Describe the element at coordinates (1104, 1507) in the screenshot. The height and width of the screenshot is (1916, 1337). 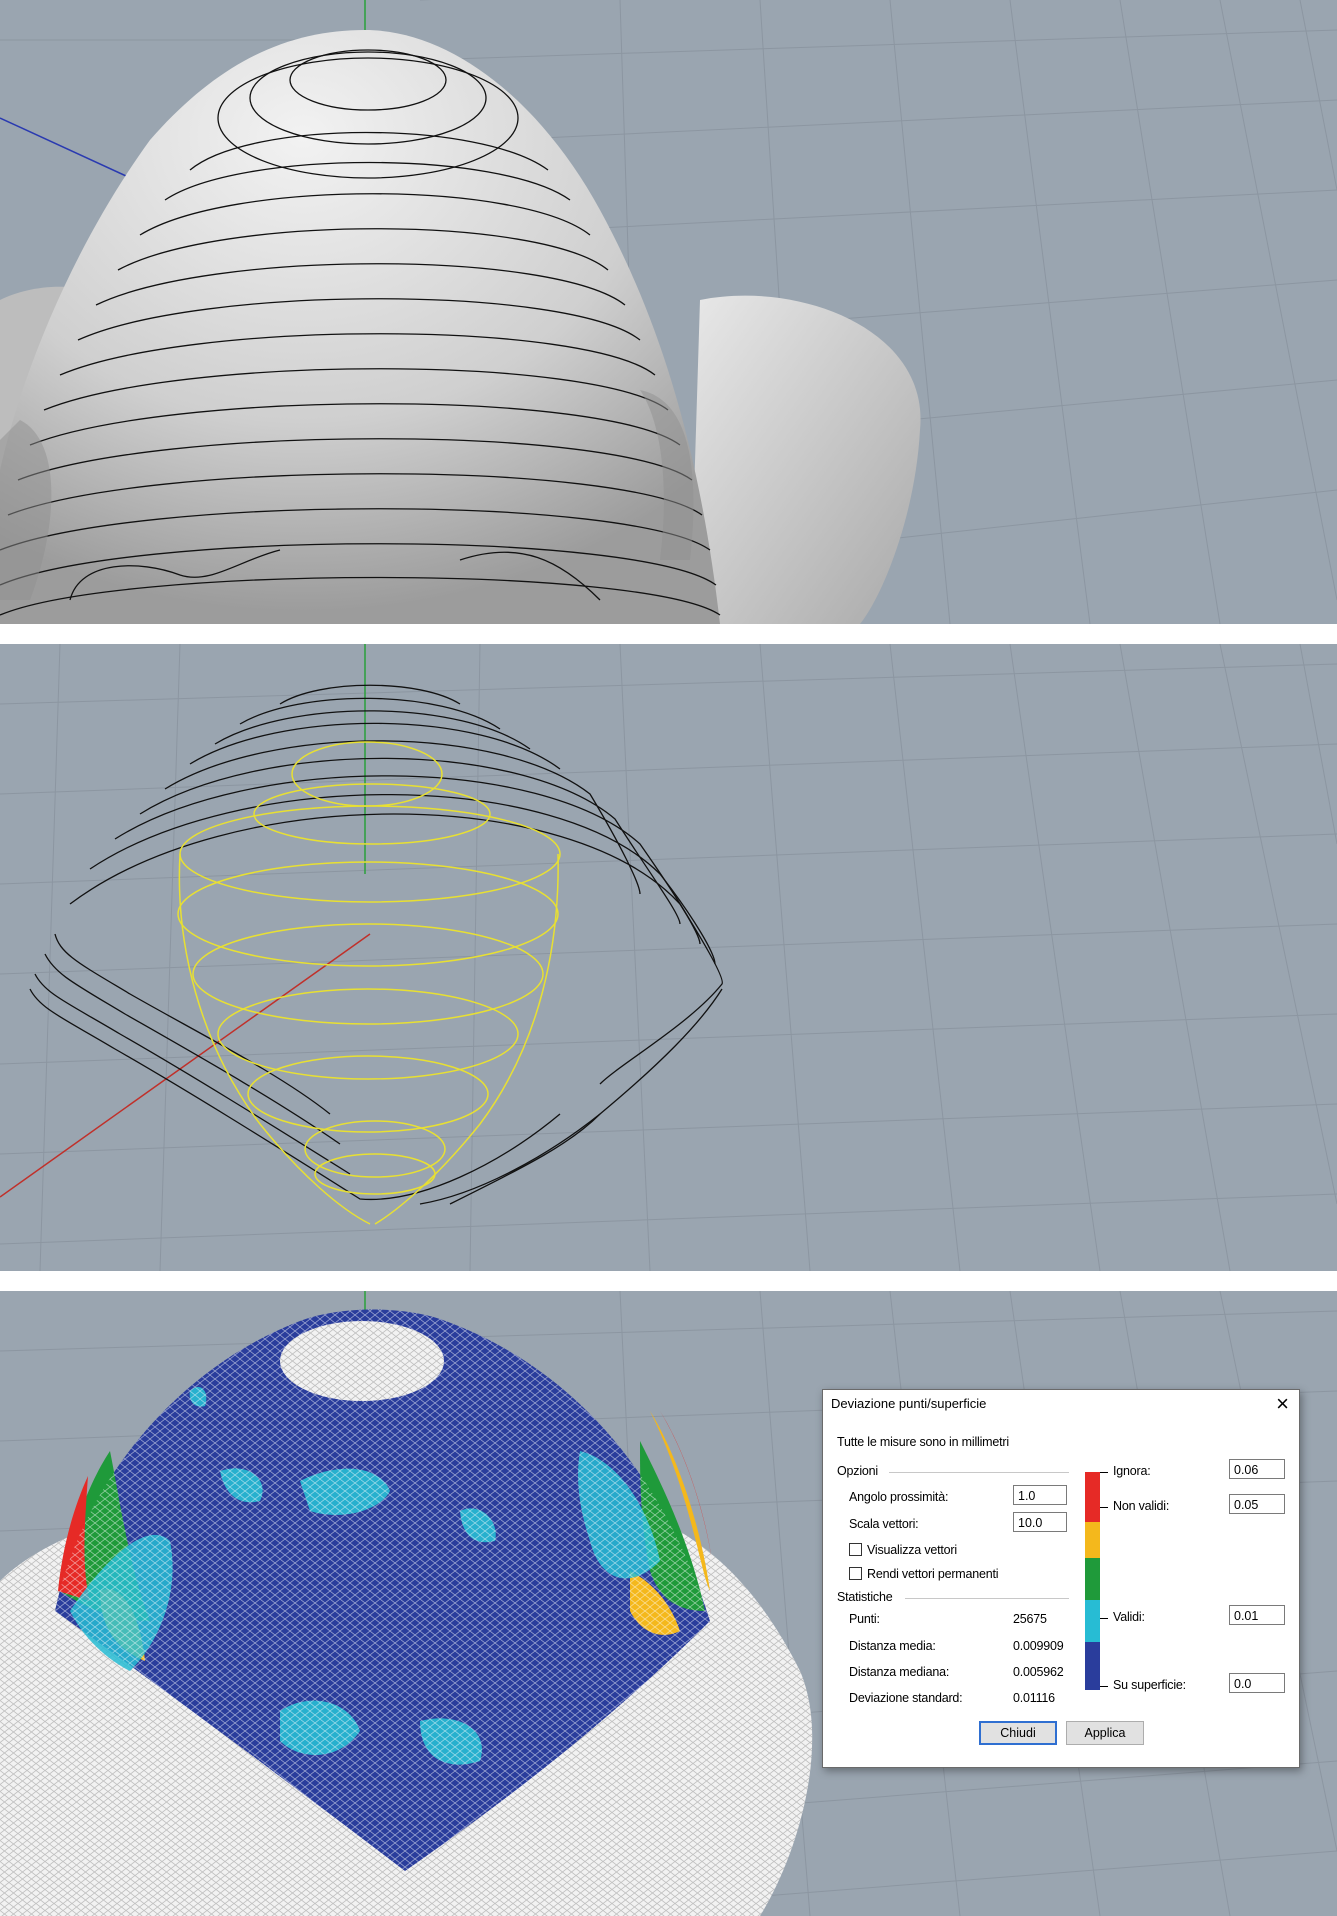
I see `legend-tick-invalid` at that location.